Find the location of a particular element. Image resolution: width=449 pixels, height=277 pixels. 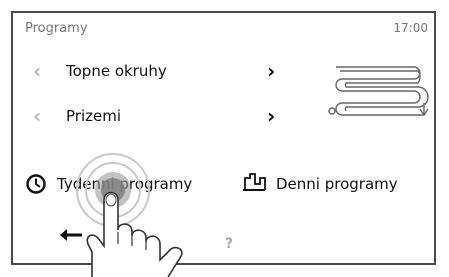

page-title: Programy is located at coordinates (56, 28).